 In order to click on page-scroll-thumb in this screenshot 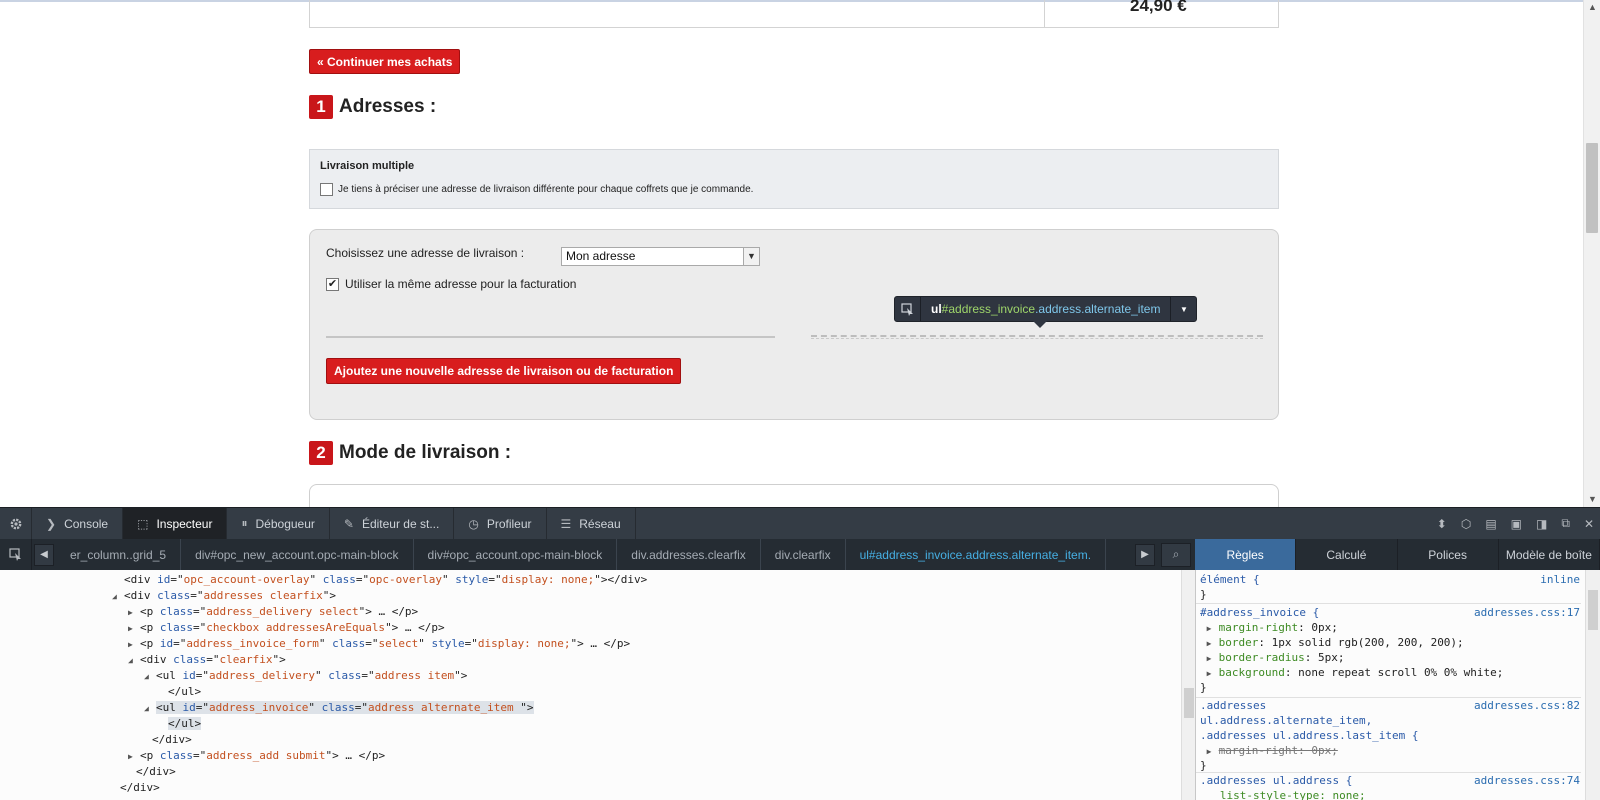, I will do `click(1592, 188)`.